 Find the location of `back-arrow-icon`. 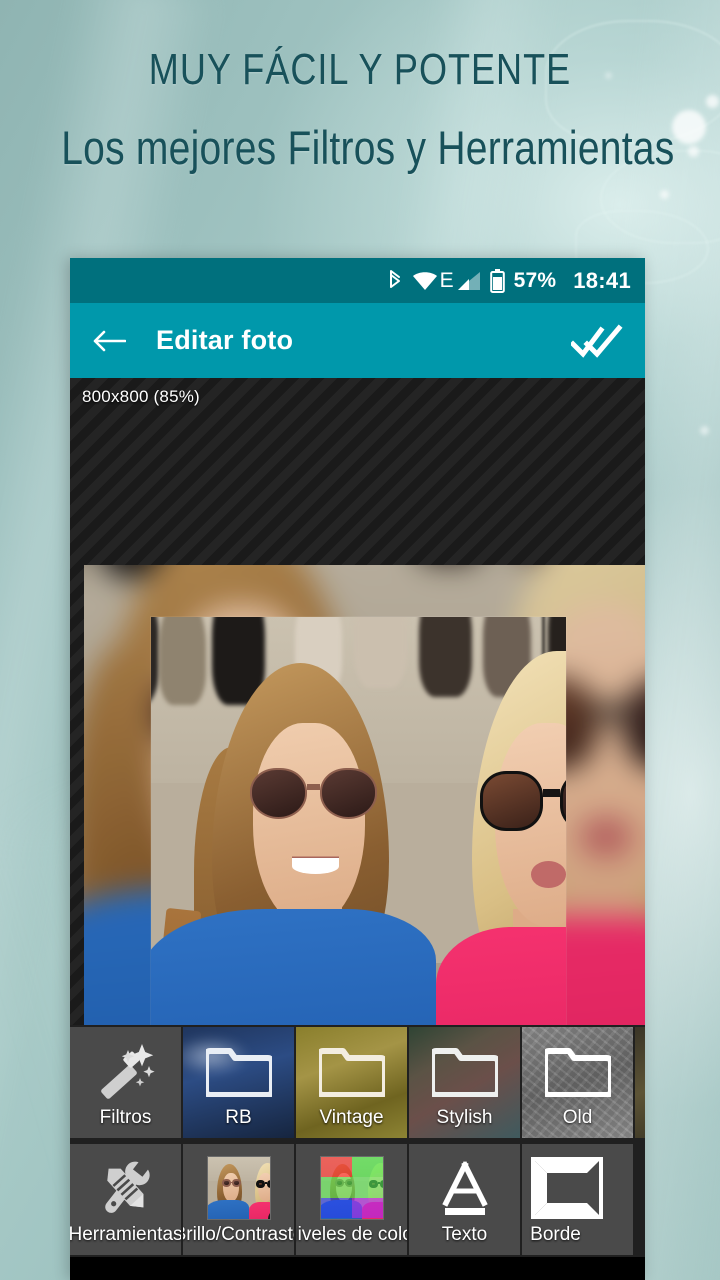

back-arrow-icon is located at coordinates (109, 341).